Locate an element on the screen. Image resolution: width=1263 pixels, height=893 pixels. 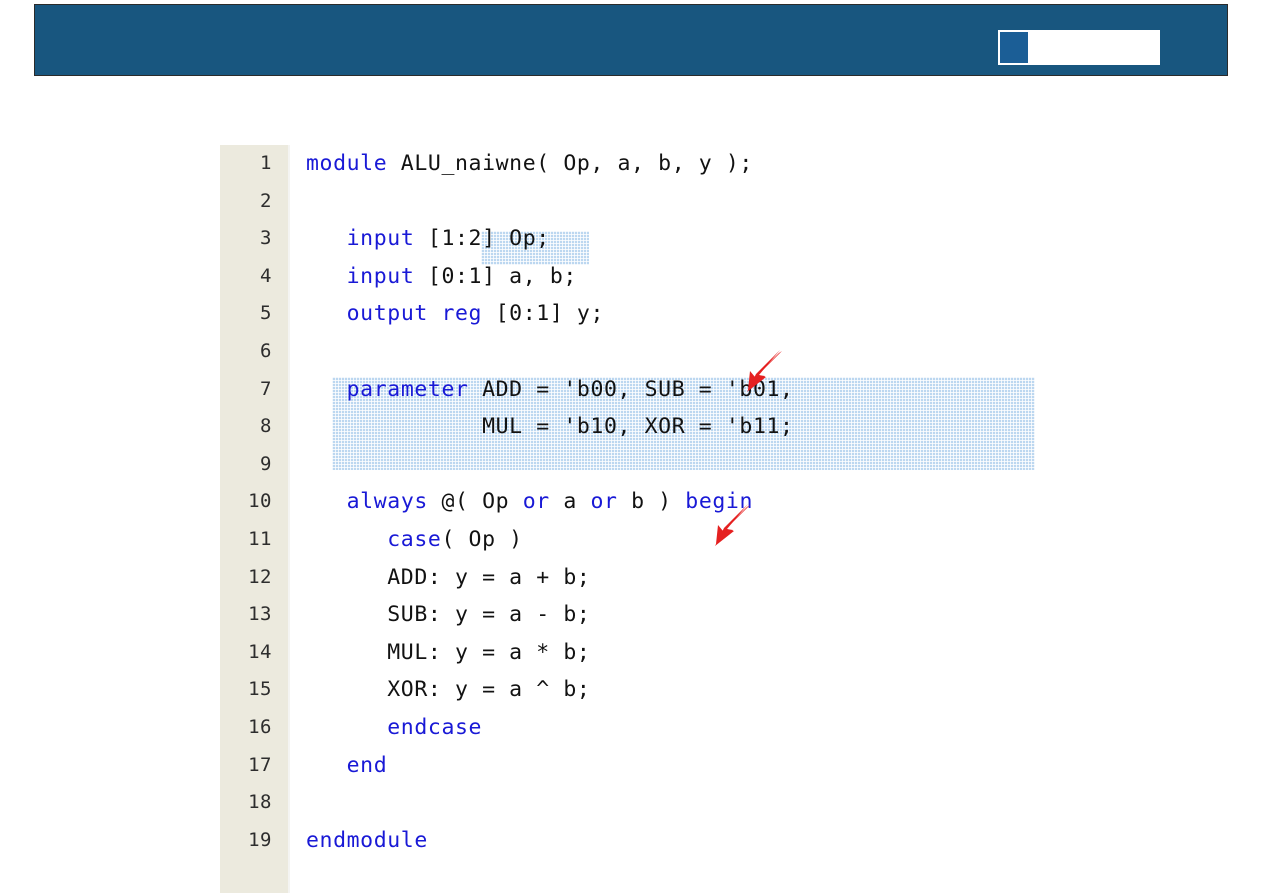
code-keyword: begin is located at coordinates (719, 502).